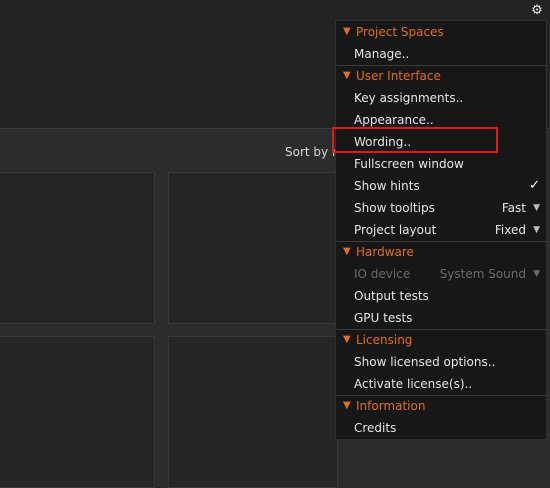 This screenshot has width=550, height=488. I want to click on io-device-value: System Sound, so click(482, 274).